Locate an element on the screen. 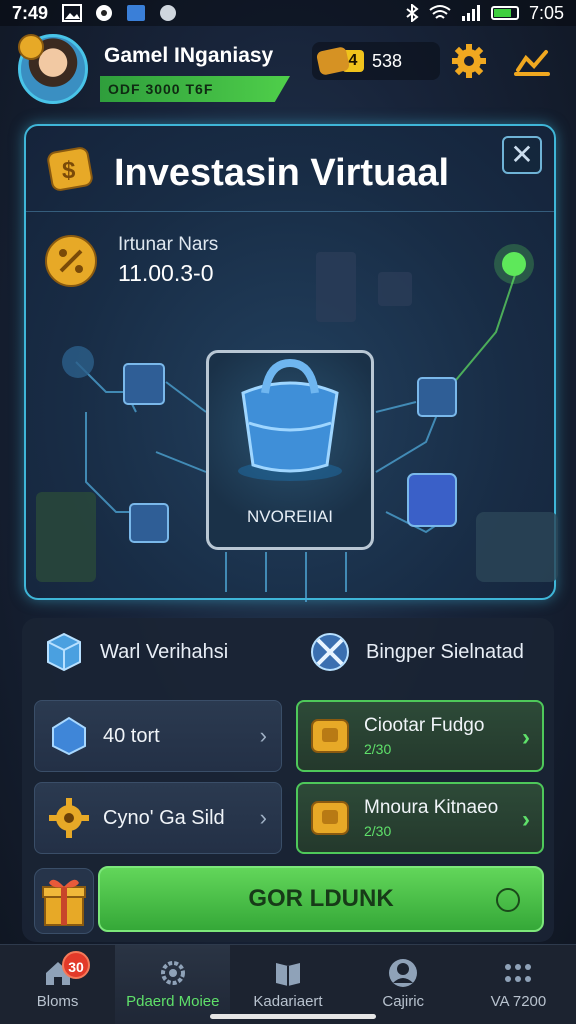  stat-label: Irtunar Nars is located at coordinates (168, 244).